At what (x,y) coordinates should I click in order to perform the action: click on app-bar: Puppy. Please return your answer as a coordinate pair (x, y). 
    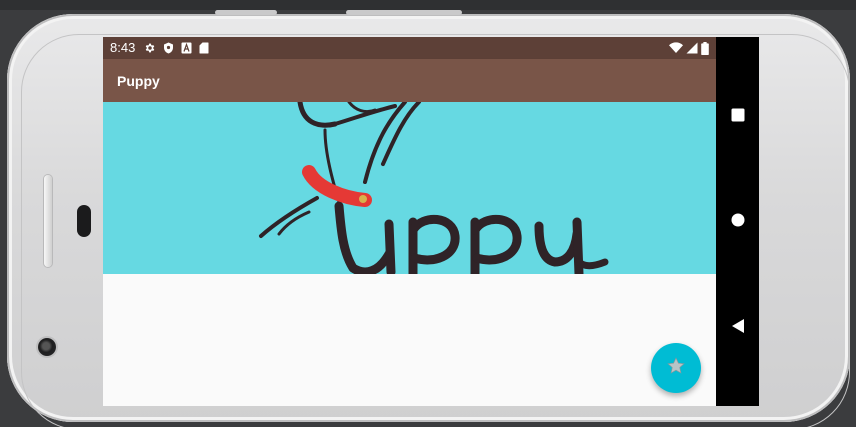
    Looking at the image, I should click on (409, 80).